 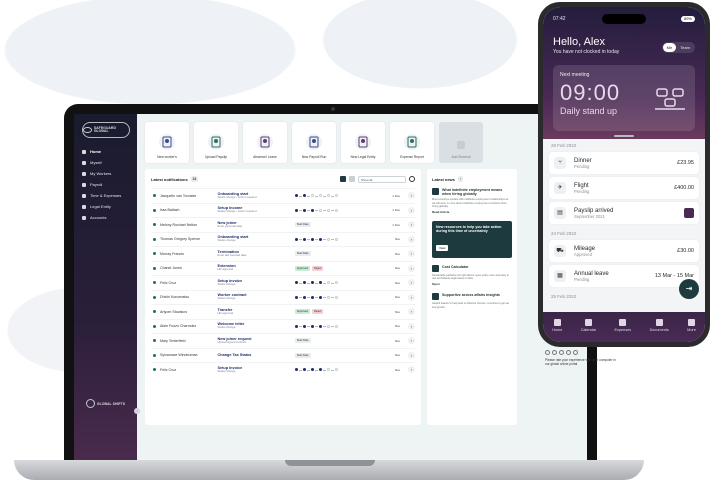 I want to click on list-item: ▦ Annual leave Pending 13 Mar - 15 Mar, so click(x=624, y=276).